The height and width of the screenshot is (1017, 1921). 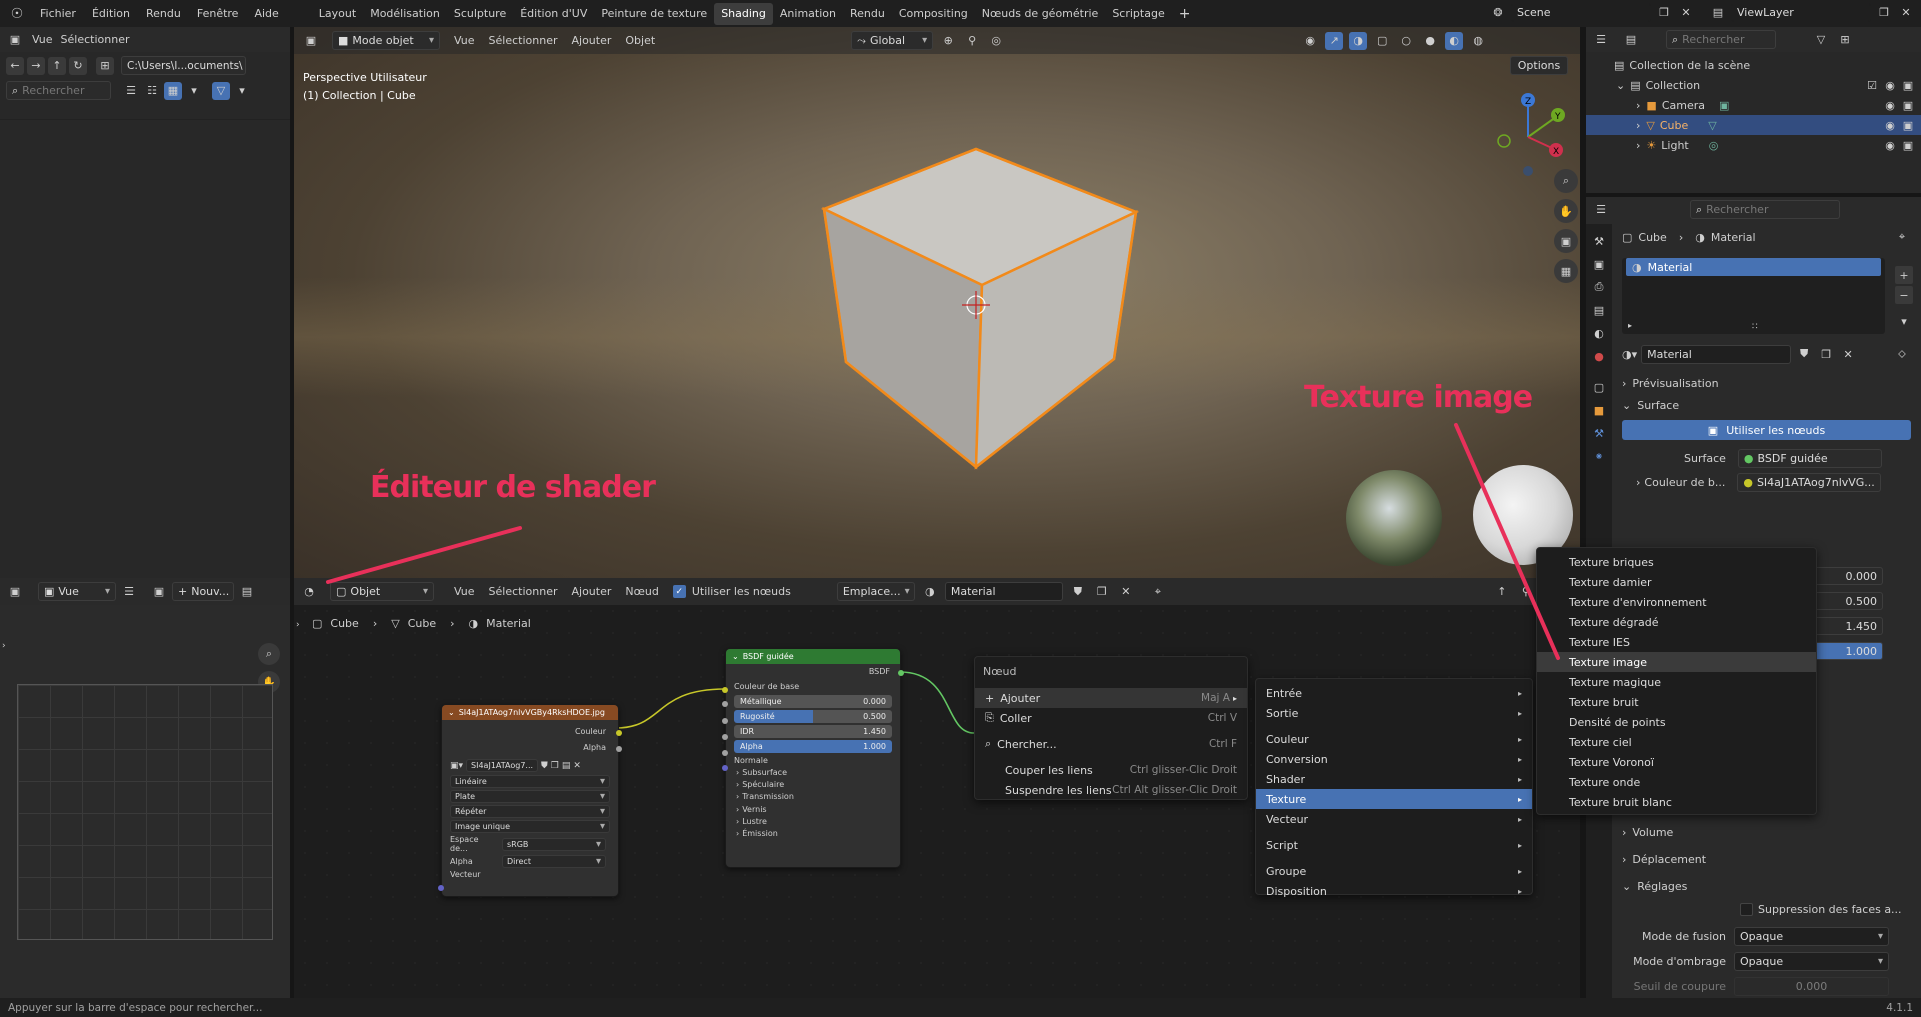 What do you see at coordinates (725, 753) in the screenshot?
I see `alpha-input-socket` at bounding box center [725, 753].